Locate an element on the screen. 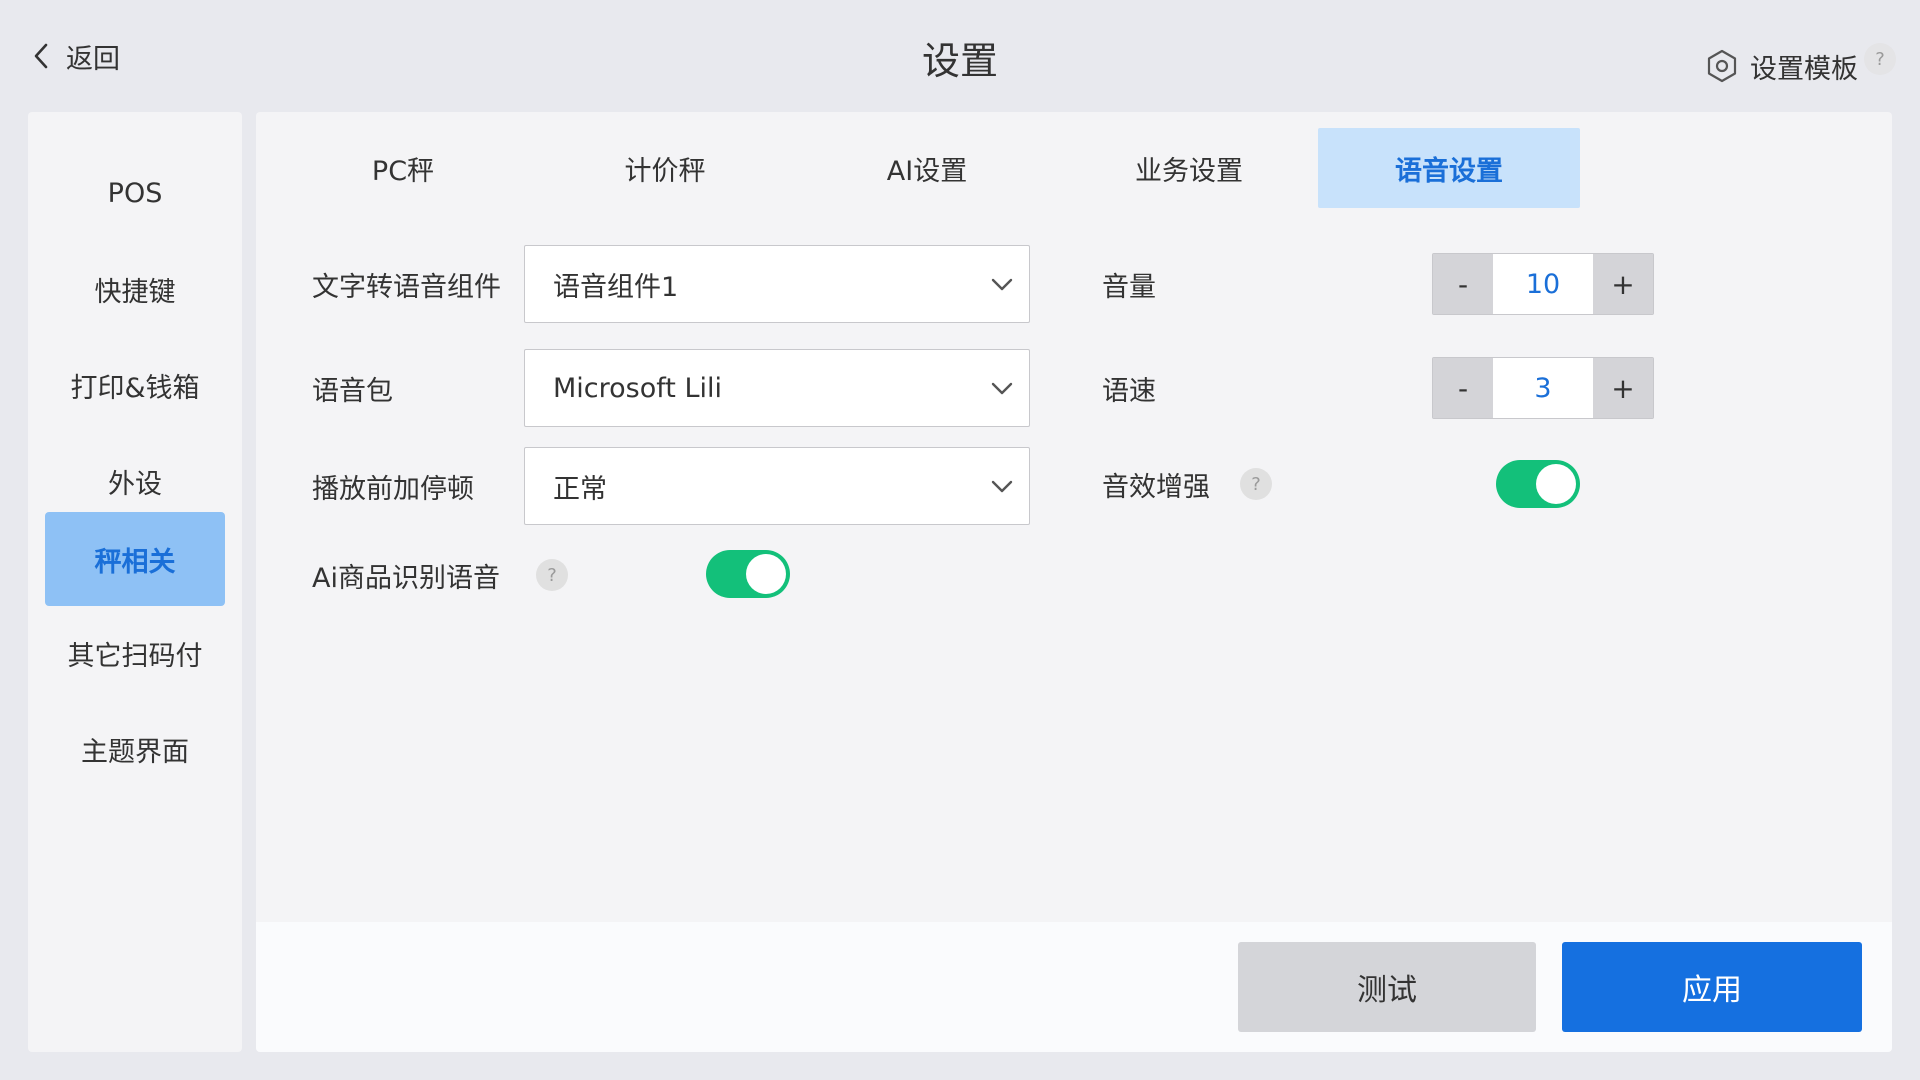 This screenshot has height=1080, width=1920. tts-component-value: 语音组件1 is located at coordinates (616, 287).